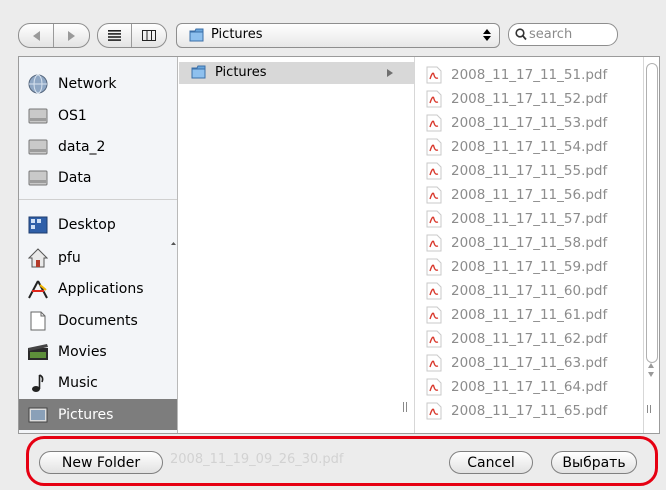 The height and width of the screenshot is (490, 666). I want to click on sidebar-item-pfu: pfu, so click(98, 257).